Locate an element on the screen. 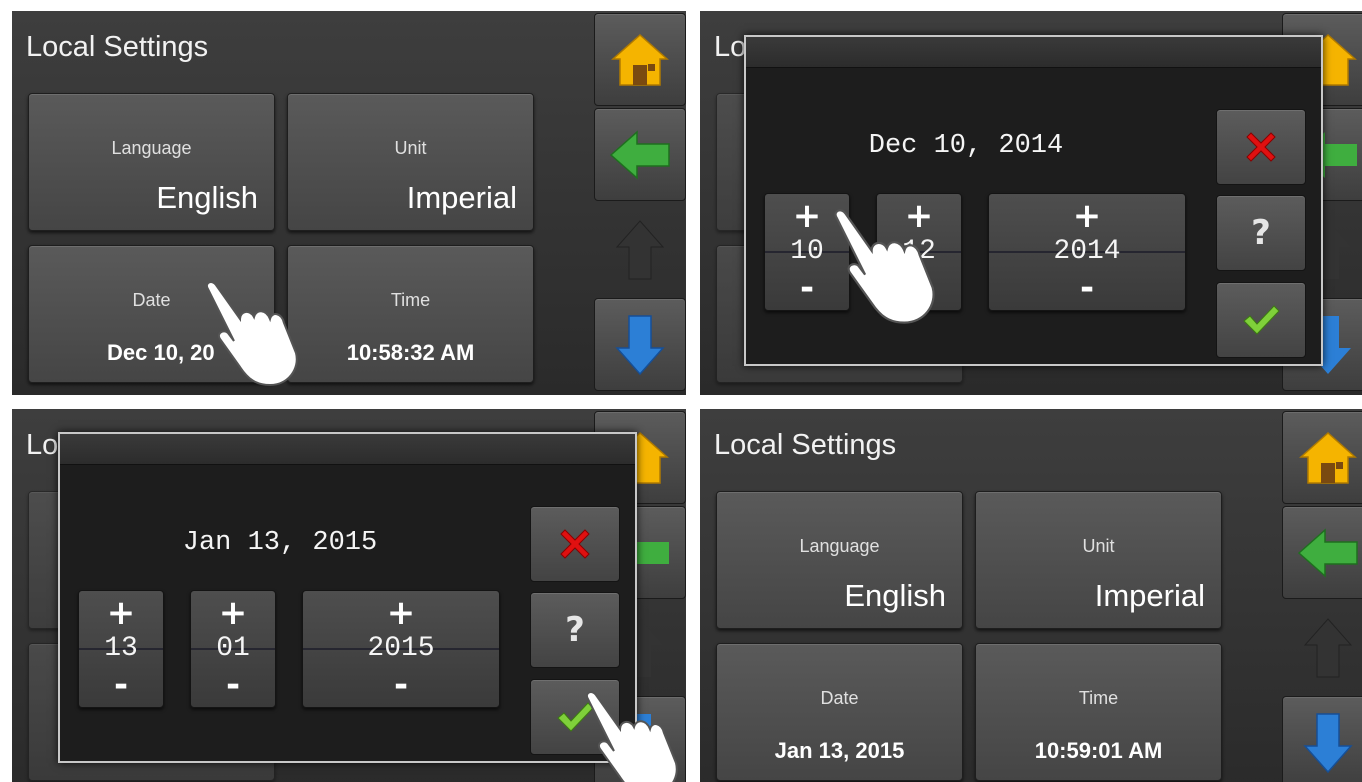 Image resolution: width=1362 pixels, height=782 pixels. time-value: 10:58:32 AM is located at coordinates (410, 352).